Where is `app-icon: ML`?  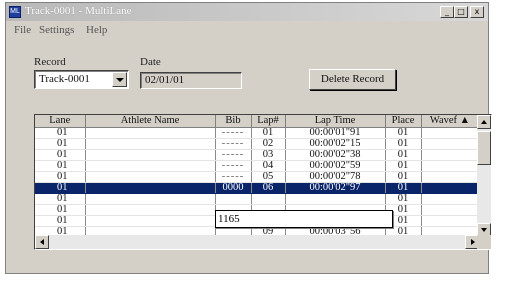
app-icon: ML is located at coordinates (15, 12).